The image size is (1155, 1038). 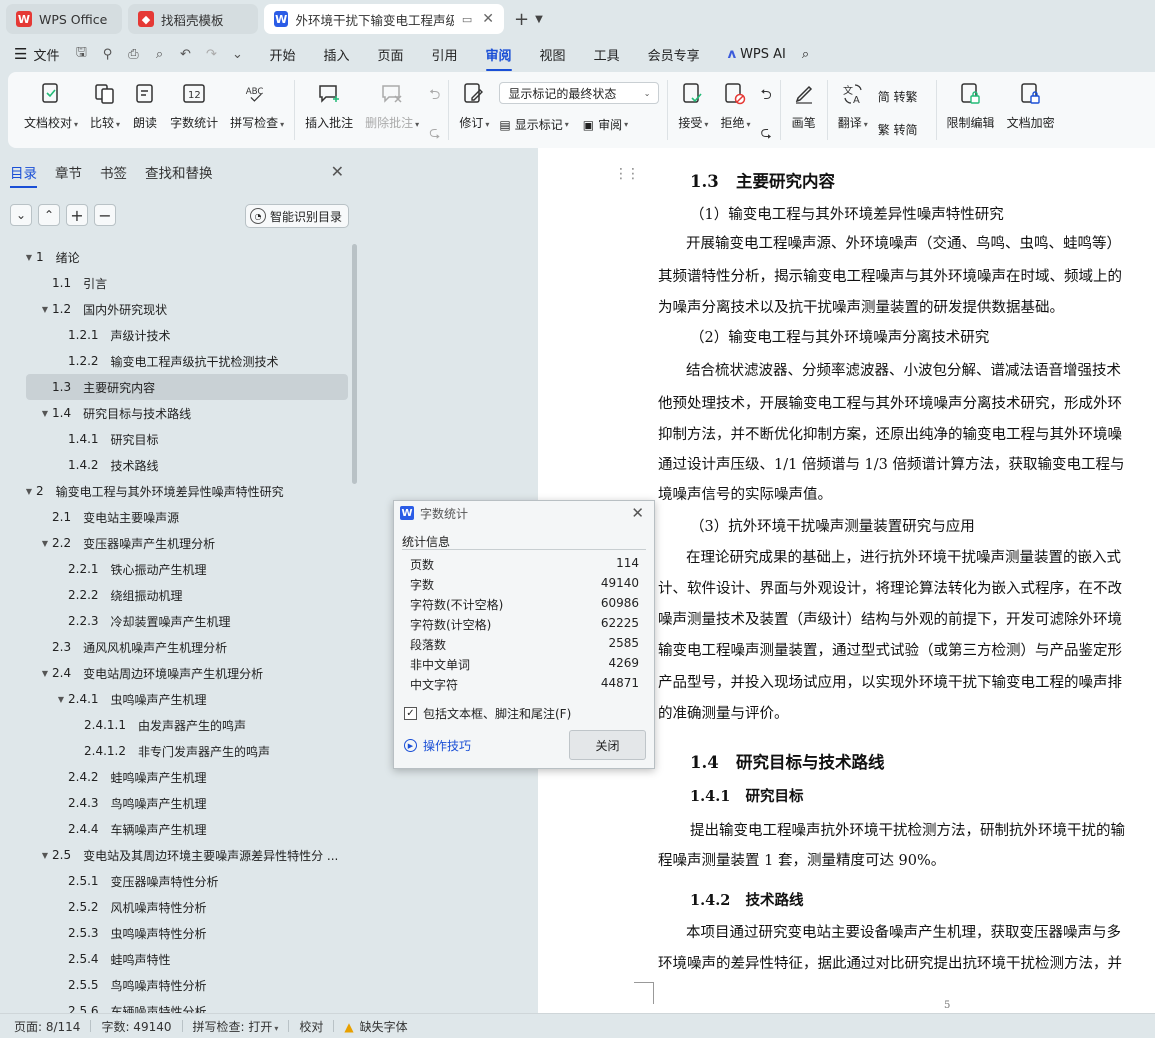 What do you see at coordinates (297, 216) in the screenshot?
I see `smart-toc-button: ◔ 智能识别目录` at bounding box center [297, 216].